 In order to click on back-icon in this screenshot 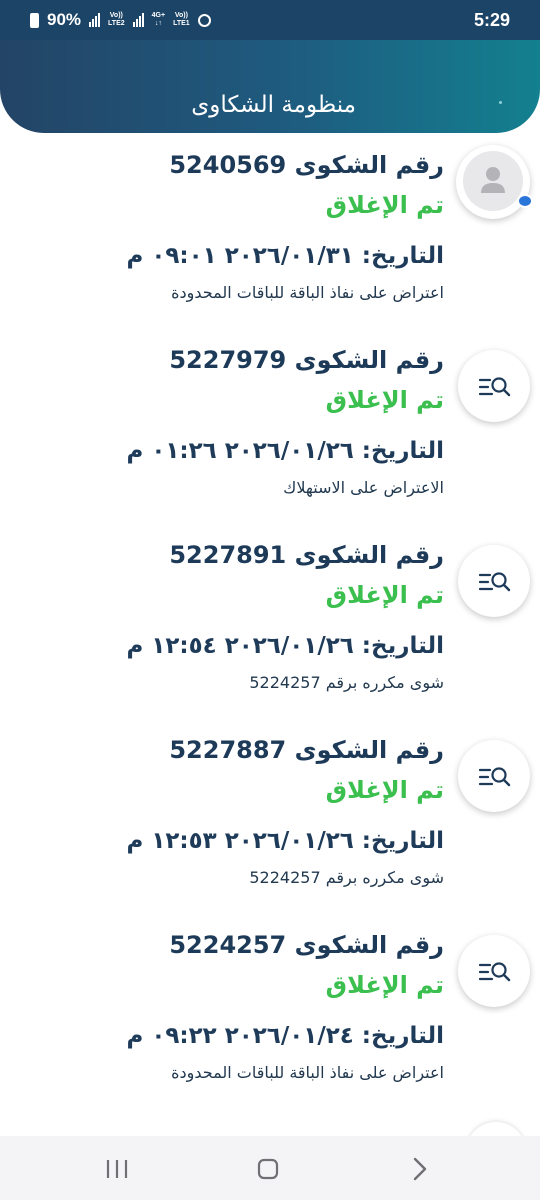, I will do `click(420, 1169)`.